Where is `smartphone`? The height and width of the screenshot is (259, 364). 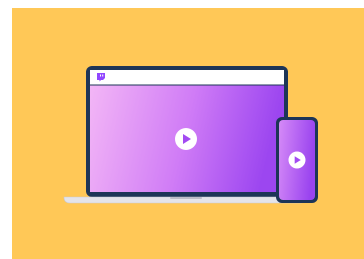
smartphone is located at coordinates (297, 160).